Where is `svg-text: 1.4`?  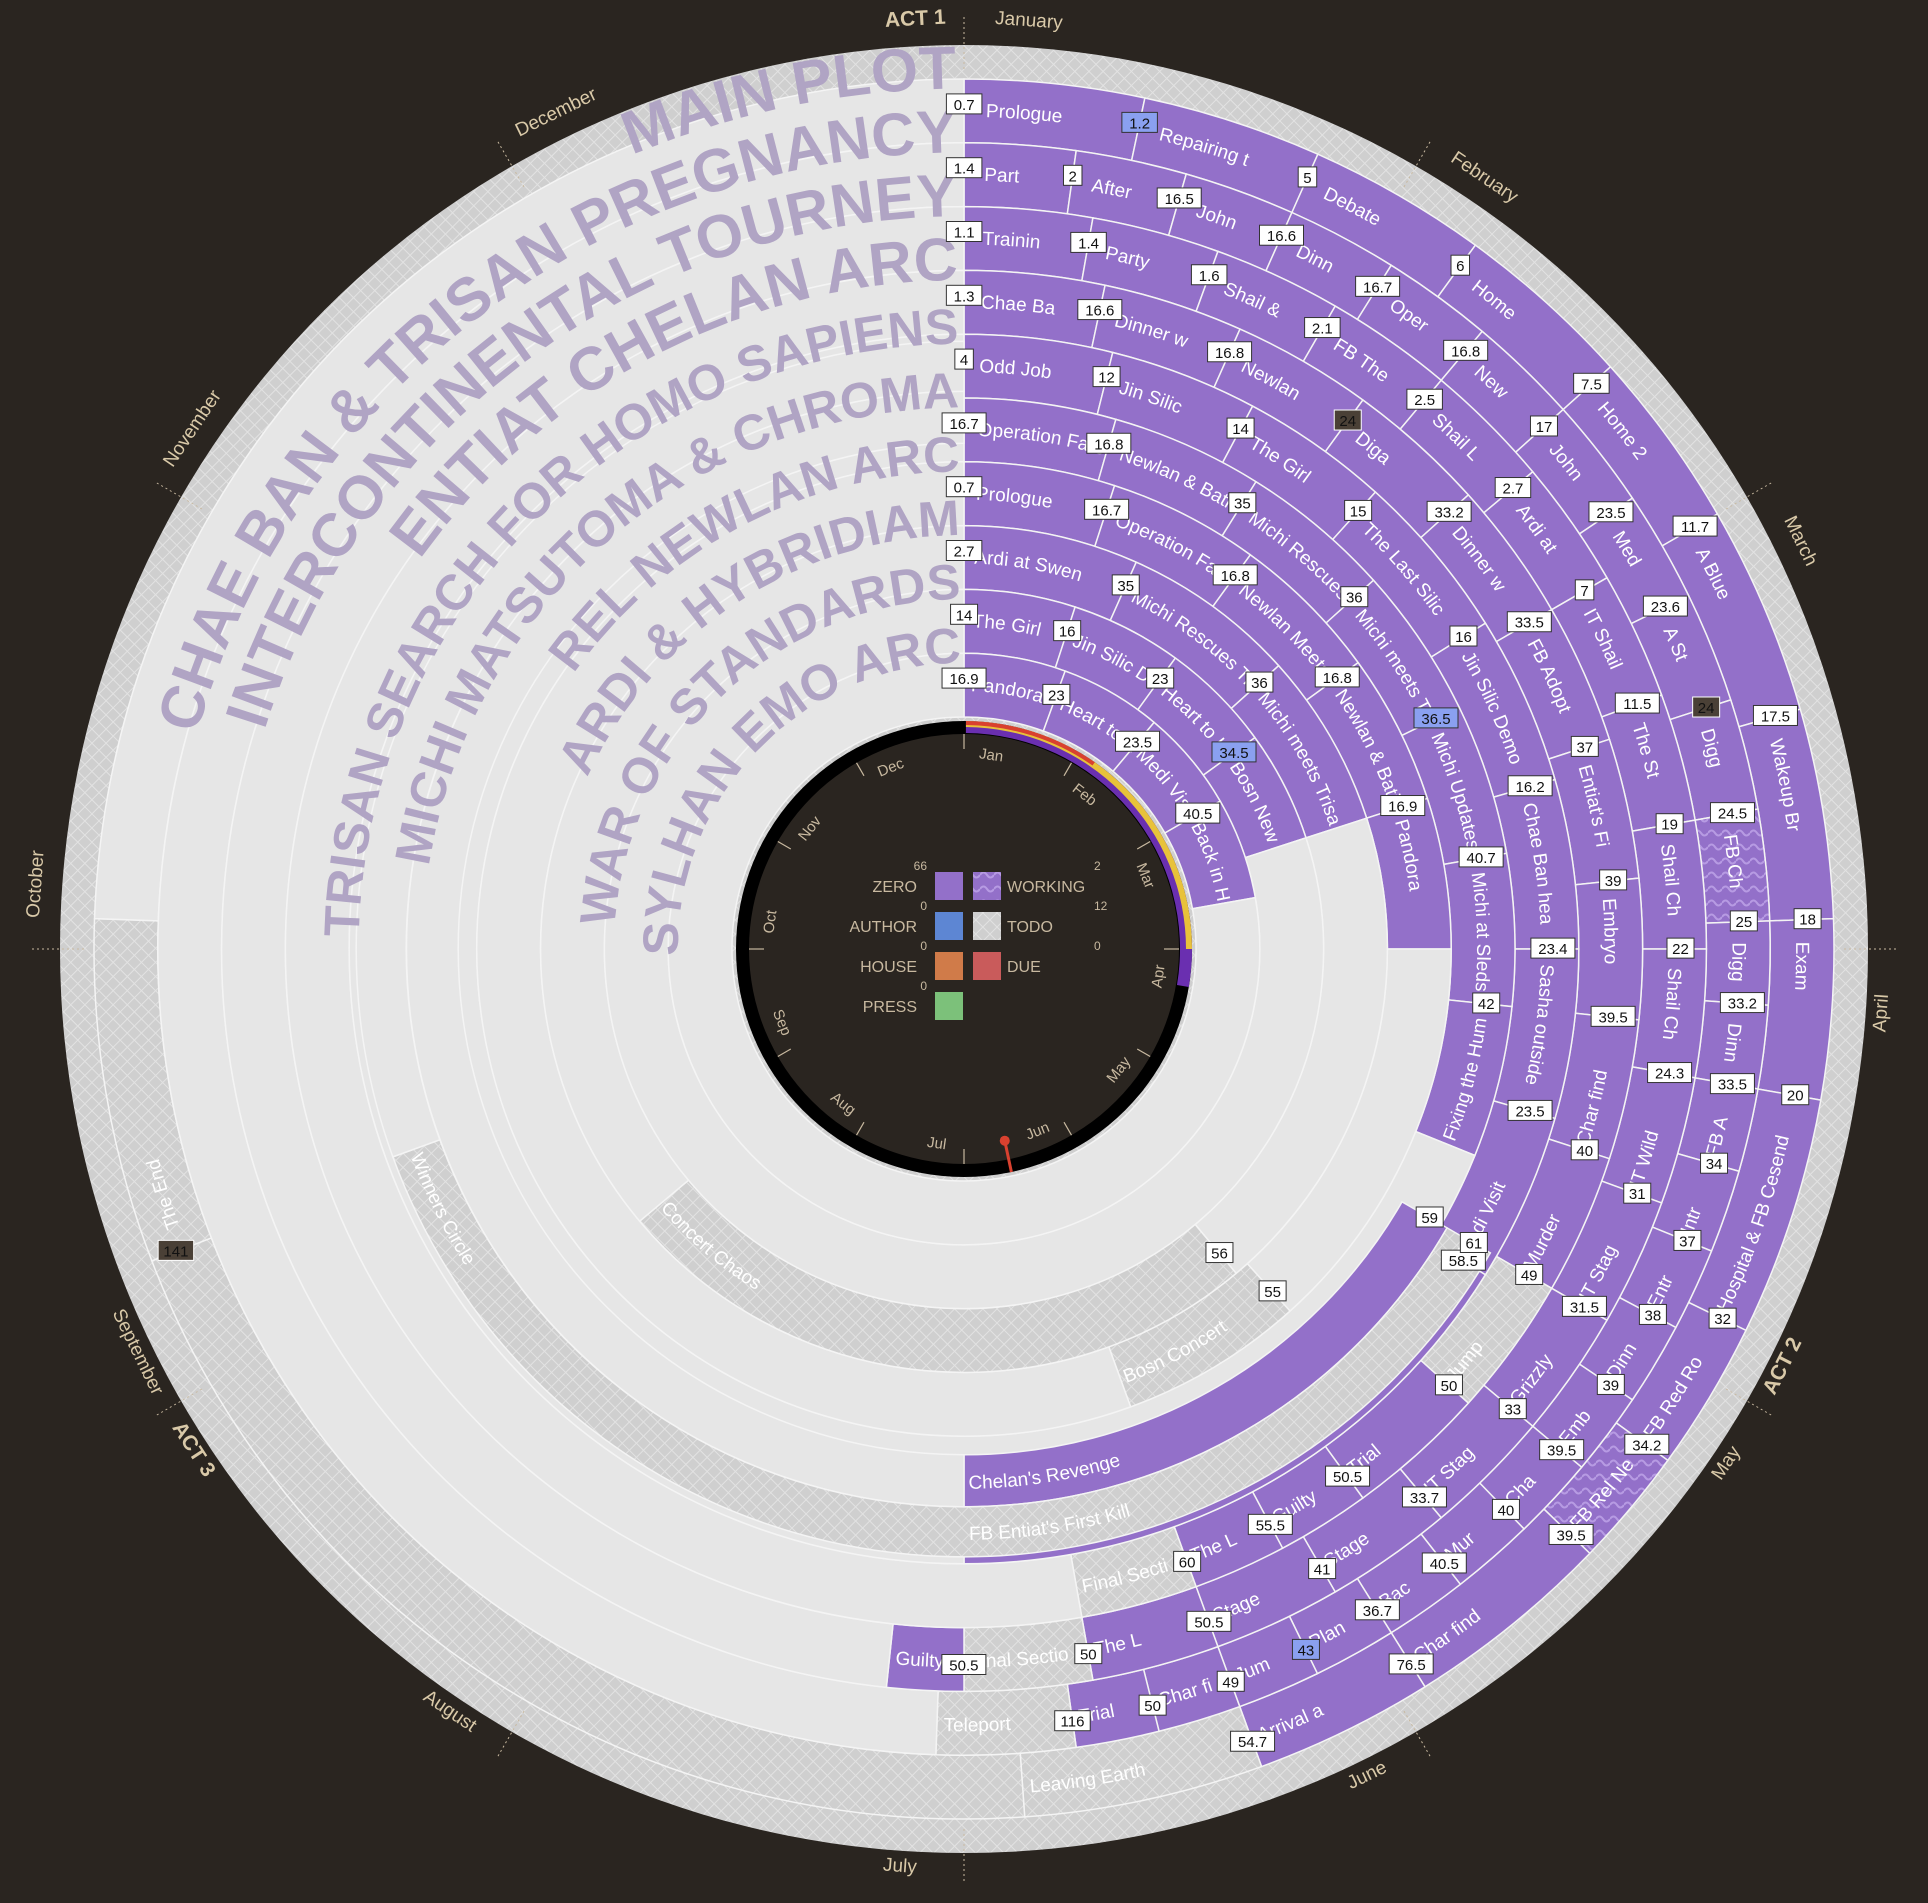 svg-text: 1.4 is located at coordinates (1088, 243).